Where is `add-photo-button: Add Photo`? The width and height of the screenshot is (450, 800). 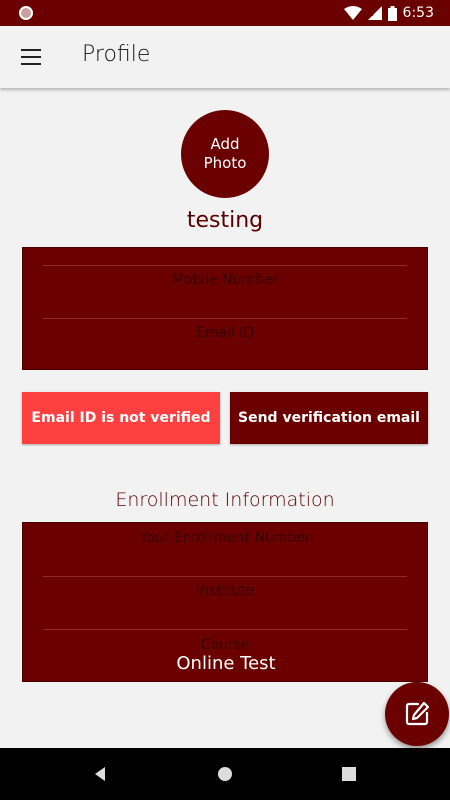
add-photo-button: Add Photo is located at coordinates (225, 154).